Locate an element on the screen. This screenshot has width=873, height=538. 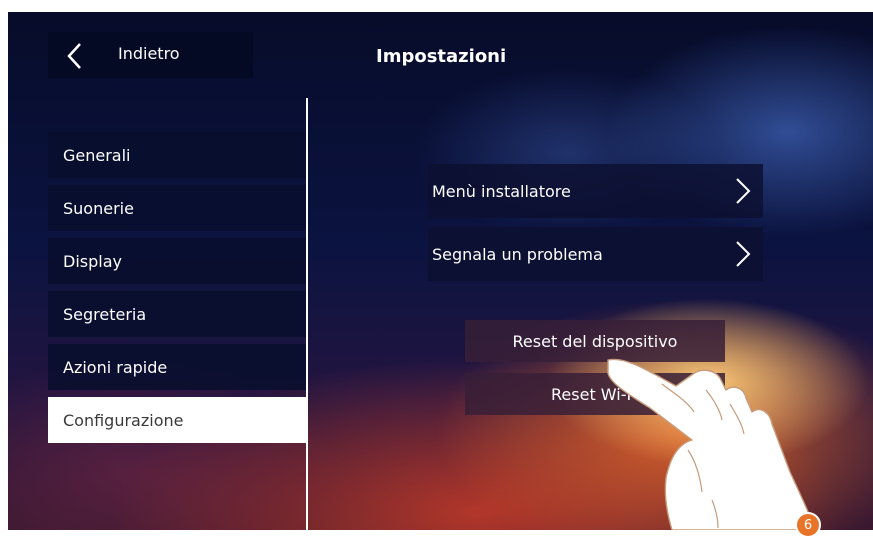
installer-menu-button: Menù installatore is located at coordinates (595, 191).